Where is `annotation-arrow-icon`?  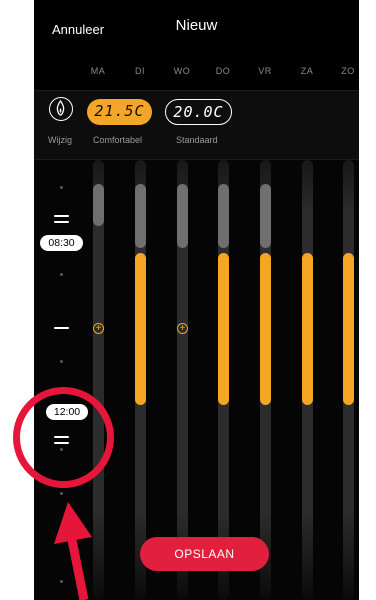
annotation-arrow-icon is located at coordinates (73, 551).